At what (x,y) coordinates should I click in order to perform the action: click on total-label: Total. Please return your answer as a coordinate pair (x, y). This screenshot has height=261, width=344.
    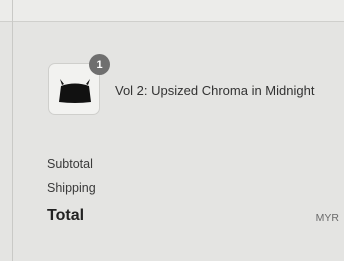
    Looking at the image, I should click on (66, 215).